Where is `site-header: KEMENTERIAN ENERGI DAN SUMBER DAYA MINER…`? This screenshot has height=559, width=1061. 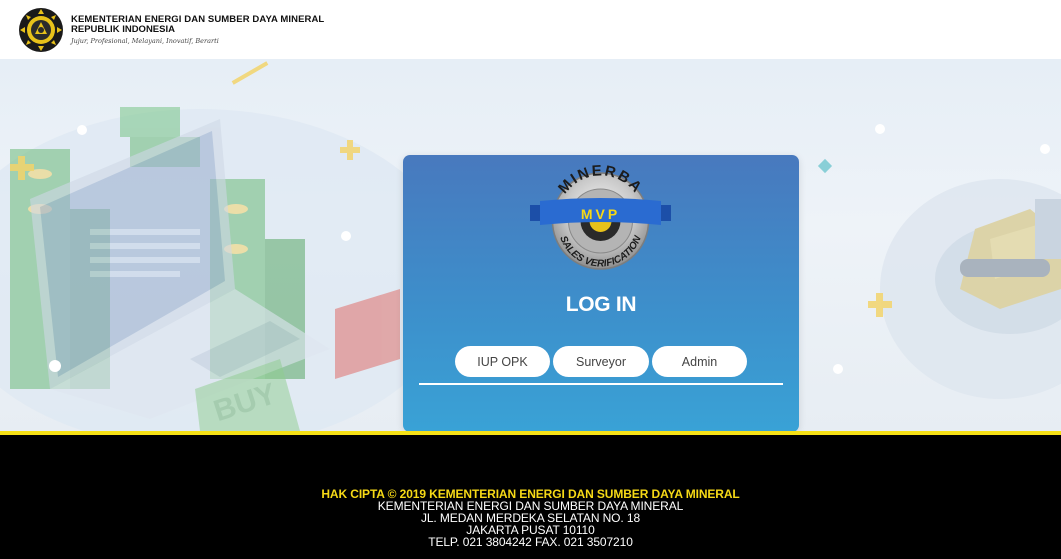 site-header: KEMENTERIAN ENERGI DAN SUMBER DAYA MINER… is located at coordinates (530, 29).